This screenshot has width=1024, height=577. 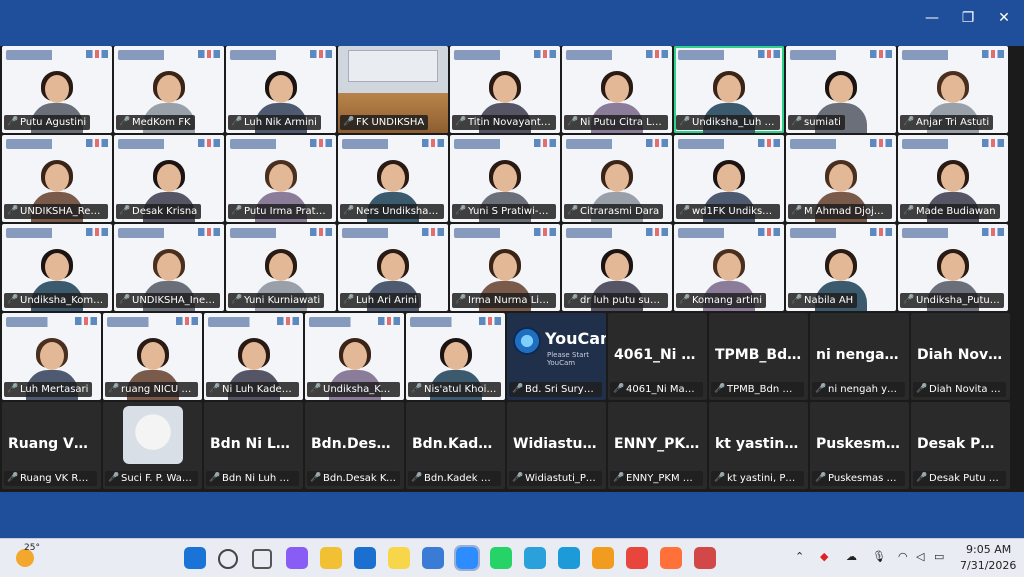 I want to click on participant-name-label: 🎤Suci F. P. Wardani, so click(x=151, y=478).